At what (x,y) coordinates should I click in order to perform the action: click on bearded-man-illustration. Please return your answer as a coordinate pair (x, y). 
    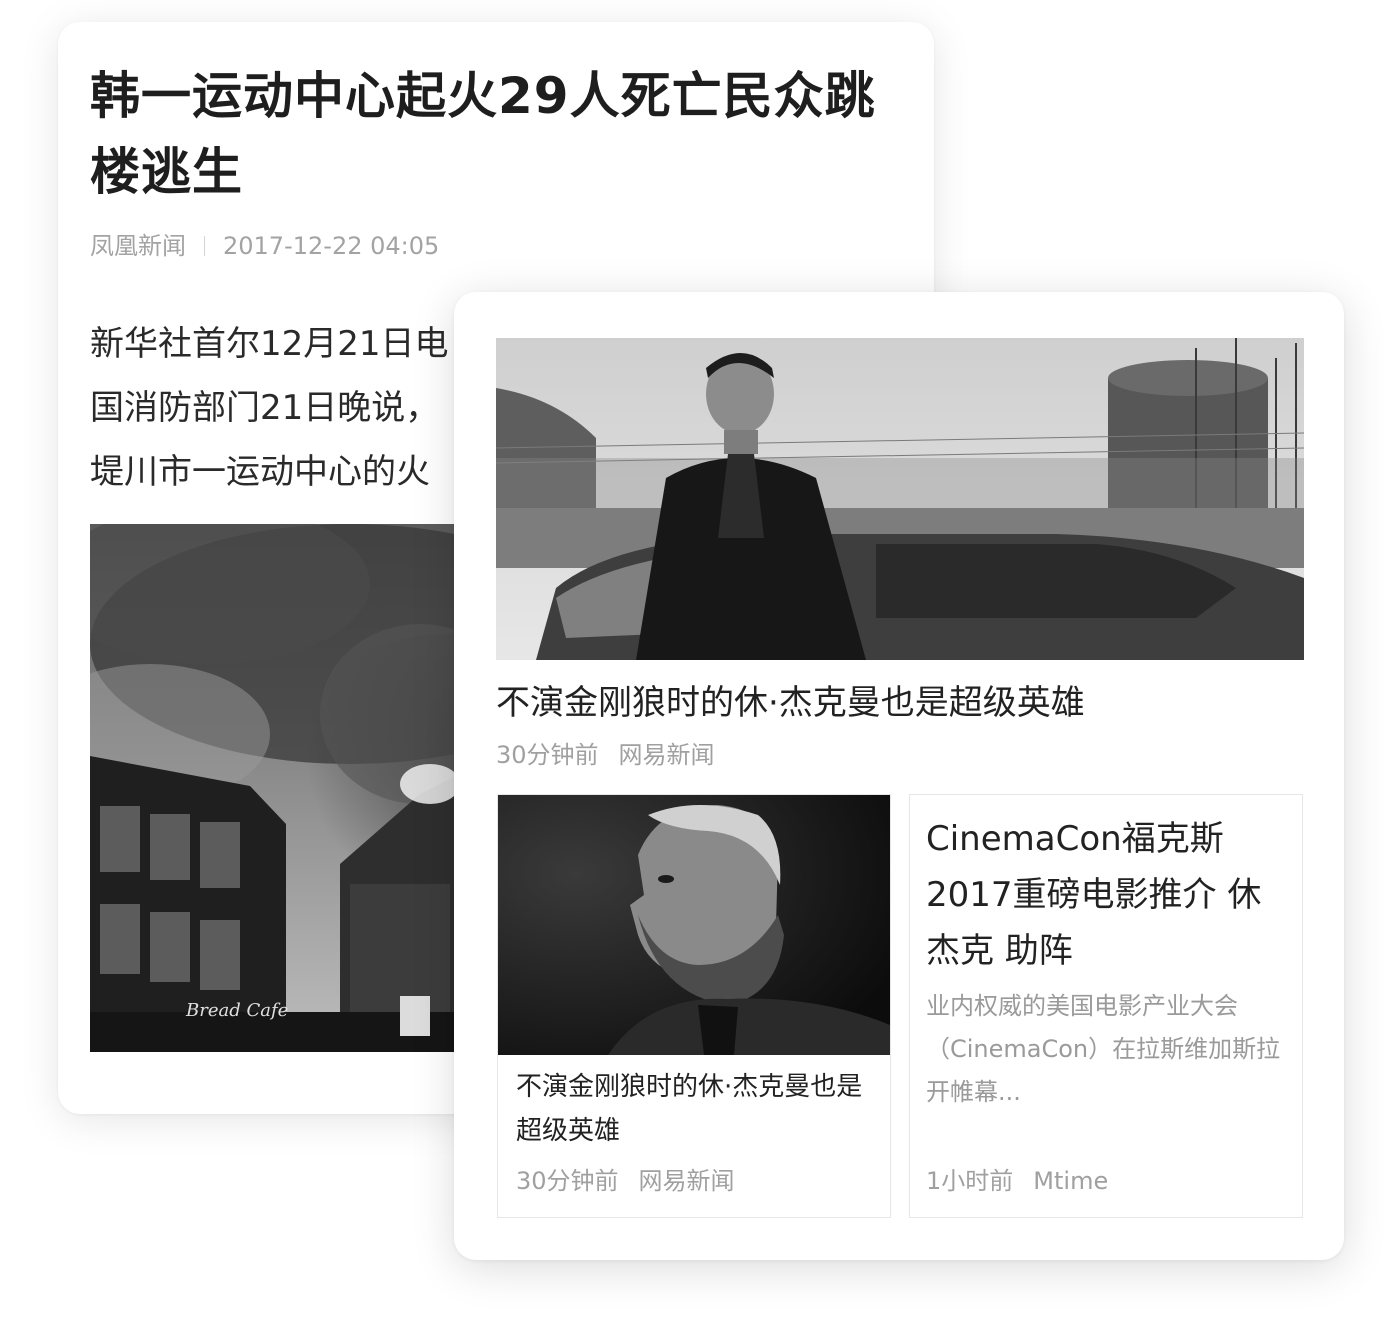
    Looking at the image, I should click on (694, 925).